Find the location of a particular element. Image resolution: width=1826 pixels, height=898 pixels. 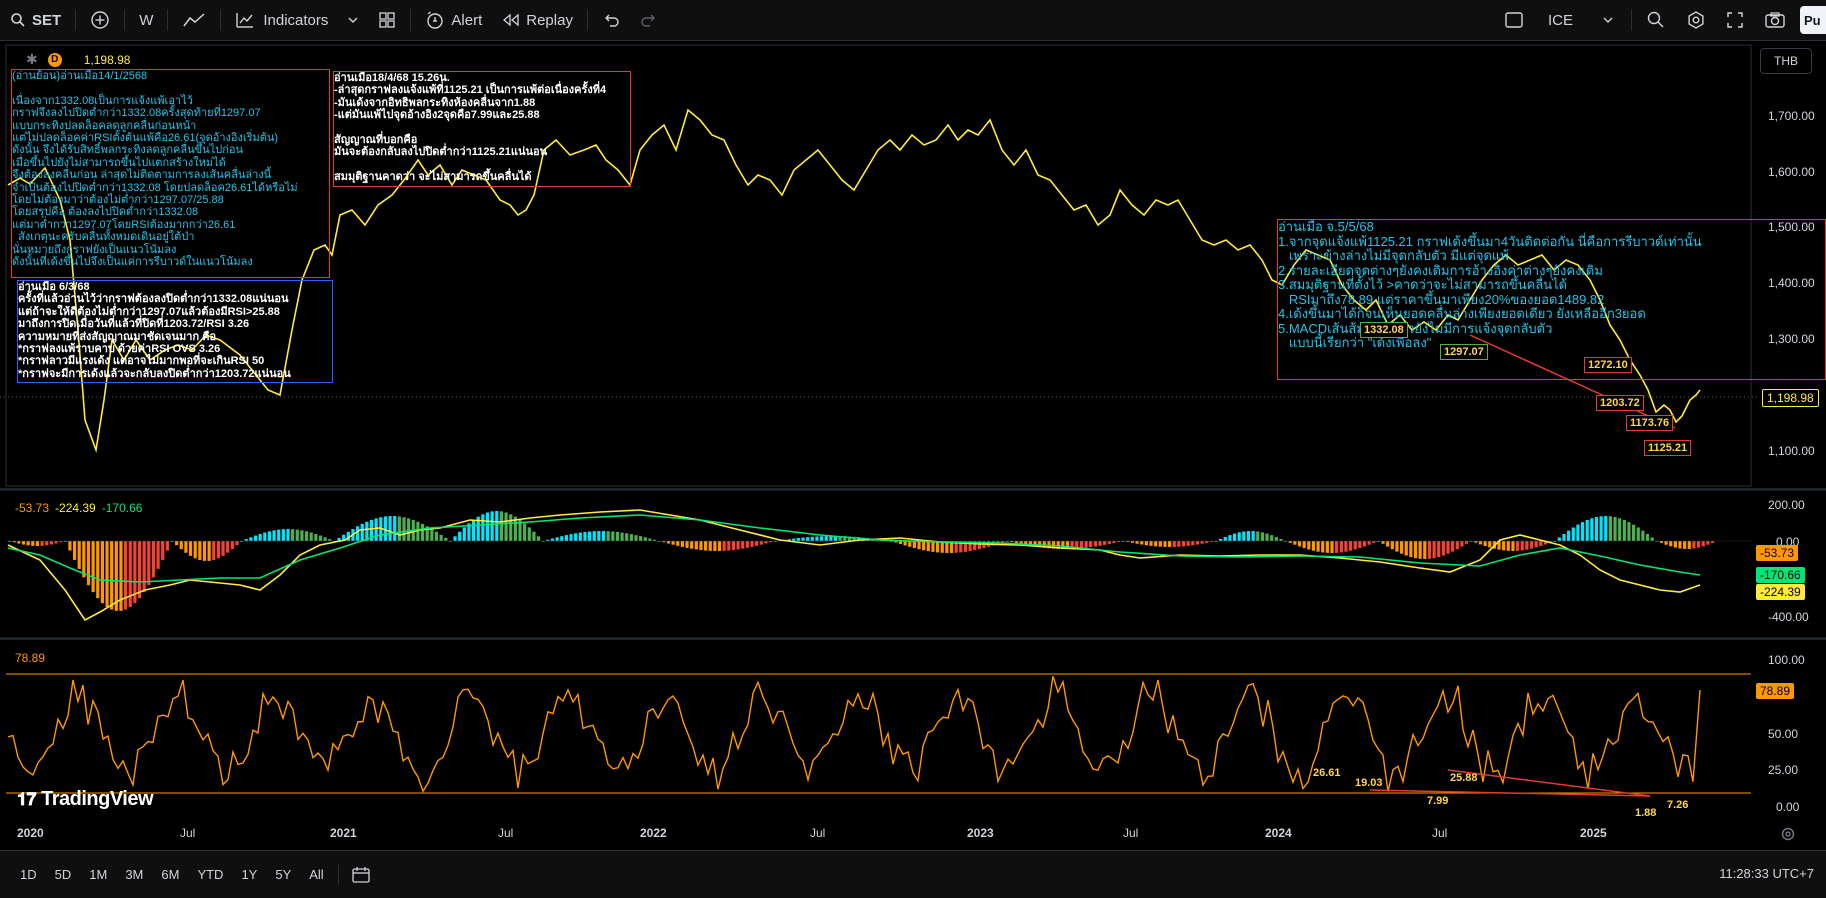

quick-search-button is located at coordinates (1656, 20).